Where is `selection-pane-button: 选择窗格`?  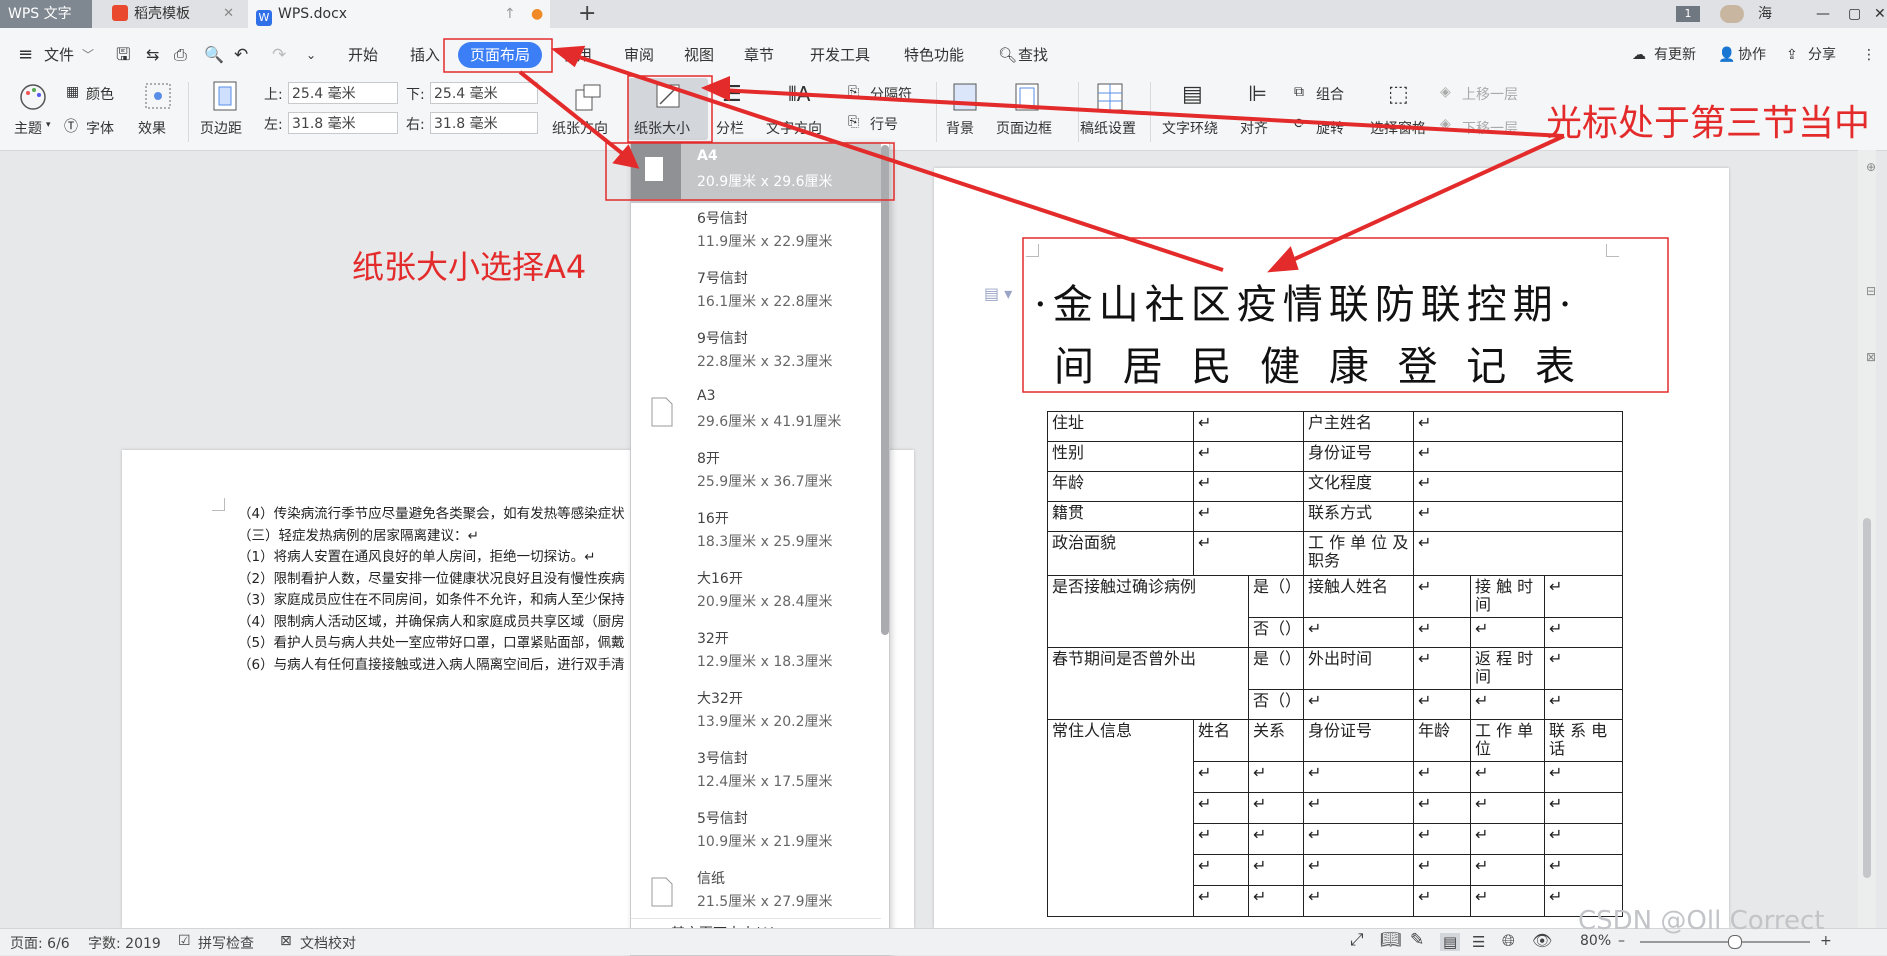
selection-pane-button: 选择窗格 is located at coordinates (1398, 128).